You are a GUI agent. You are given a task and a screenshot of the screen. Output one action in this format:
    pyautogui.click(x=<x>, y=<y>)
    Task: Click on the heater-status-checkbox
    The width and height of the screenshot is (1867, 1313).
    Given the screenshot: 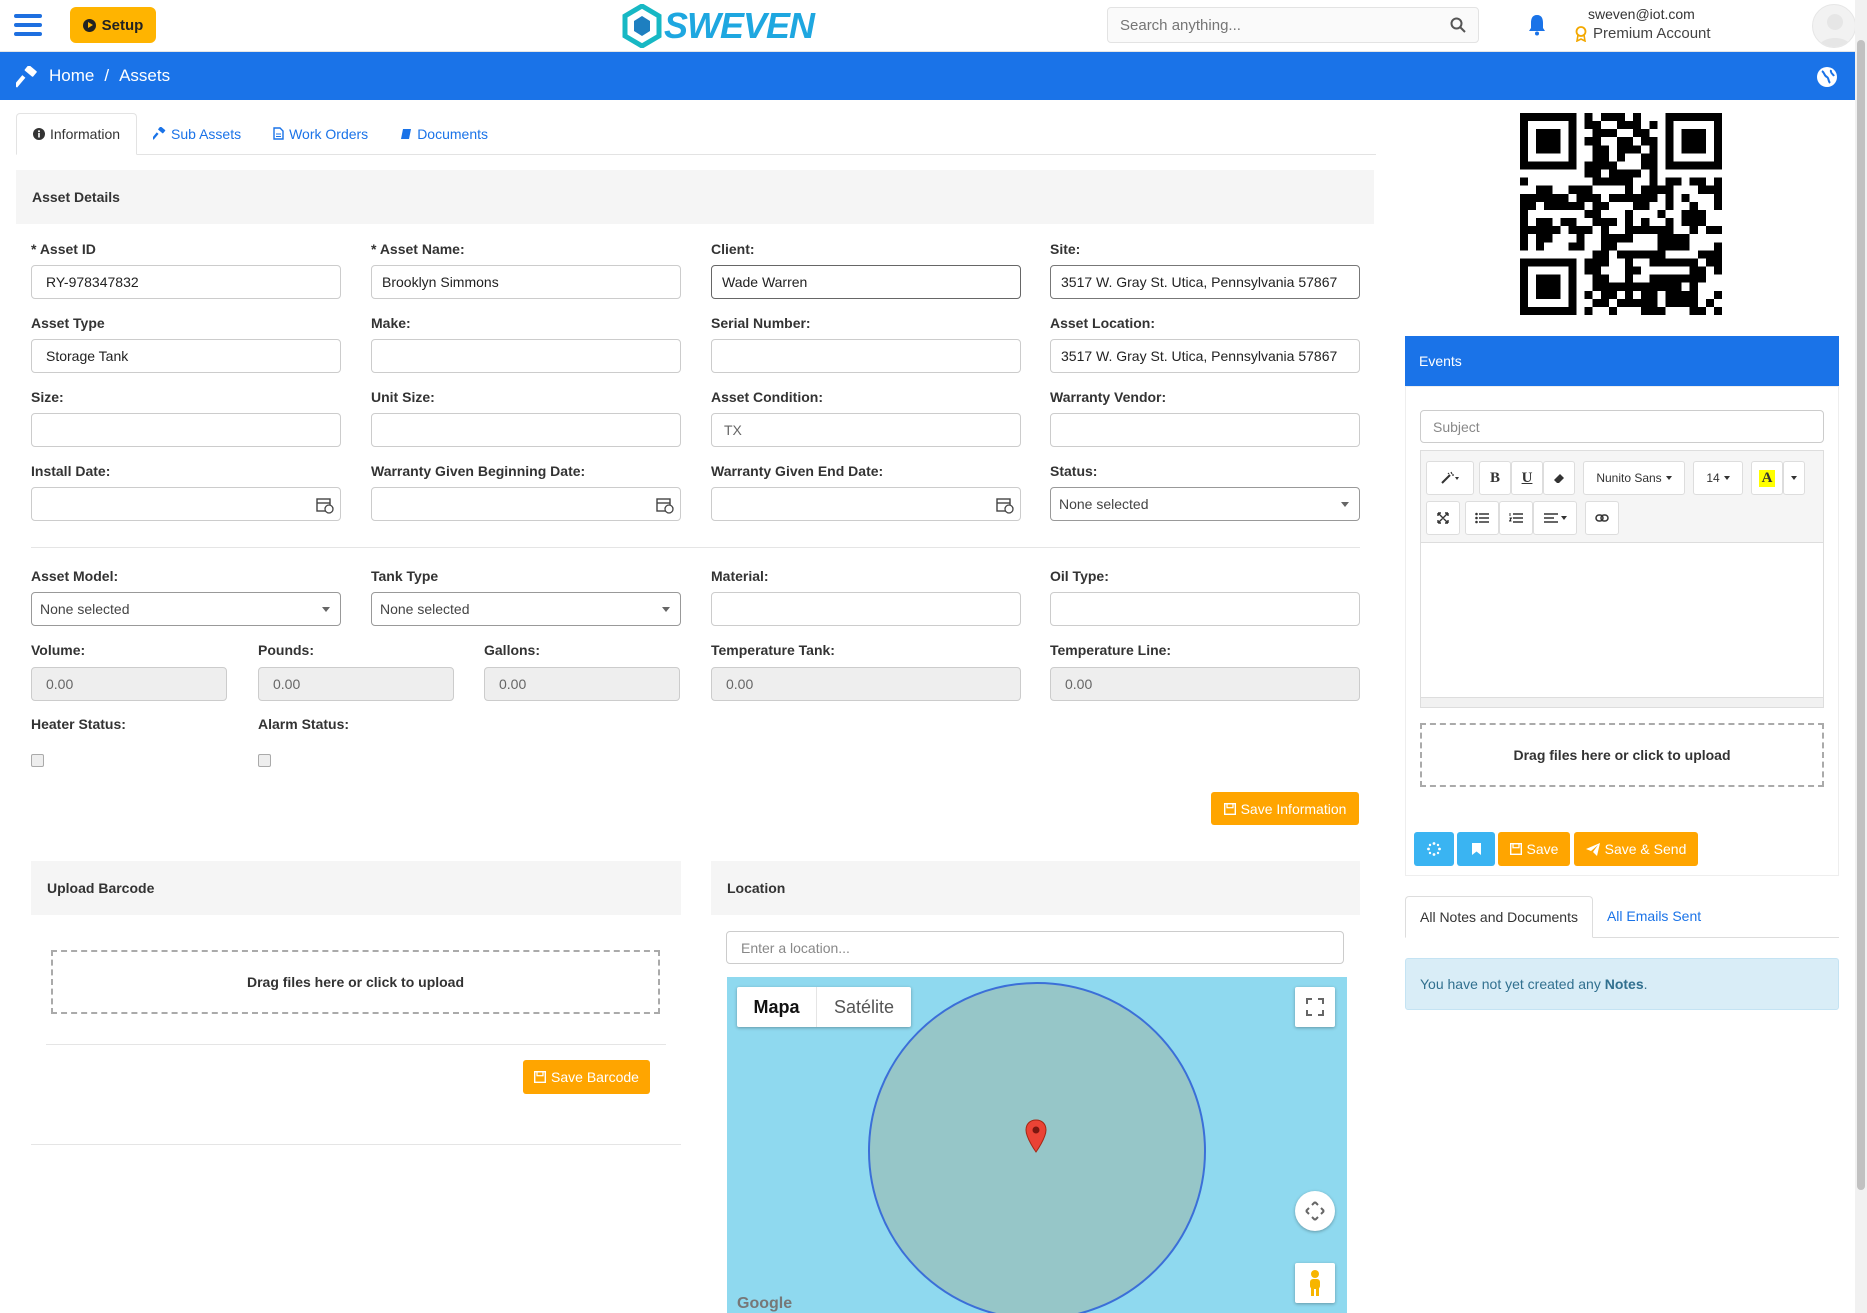 What is the action you would take?
    pyautogui.click(x=37, y=760)
    